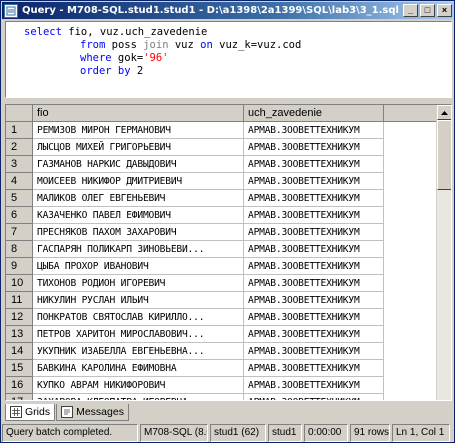 Image resolution: width=455 pixels, height=443 pixels. I want to click on scroll-thumb, so click(444, 155).